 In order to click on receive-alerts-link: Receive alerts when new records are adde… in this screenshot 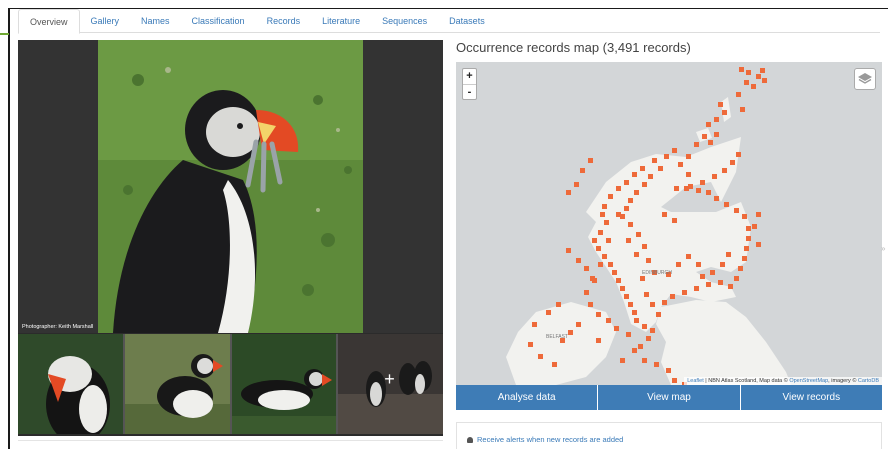, I will do `click(545, 439)`.